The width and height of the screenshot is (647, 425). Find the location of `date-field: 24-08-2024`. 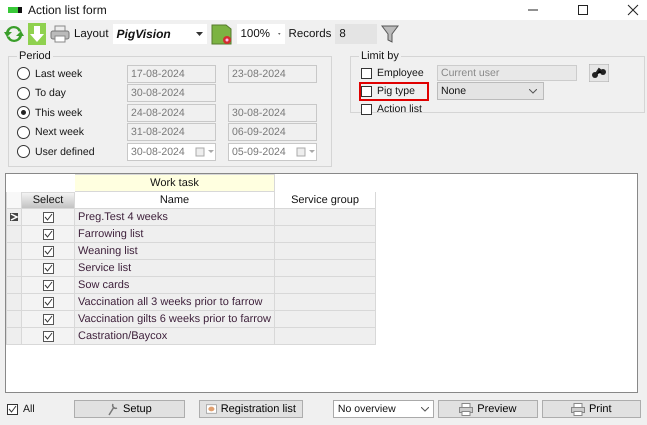

date-field: 24-08-2024 is located at coordinates (171, 113).